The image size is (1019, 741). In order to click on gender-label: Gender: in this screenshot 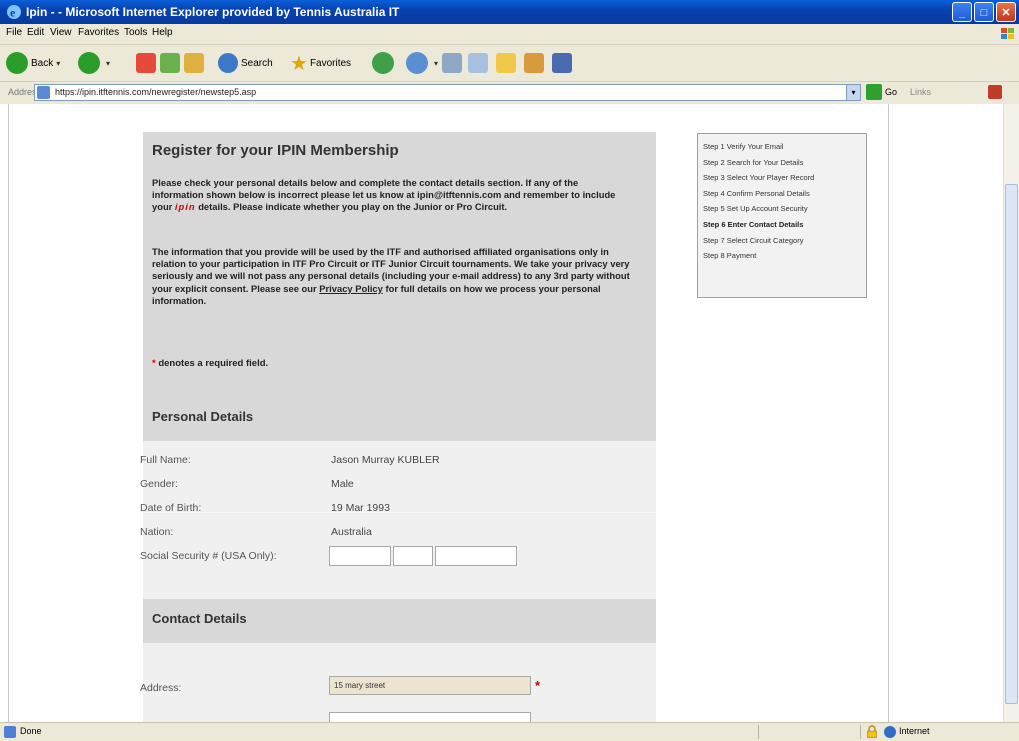, I will do `click(159, 484)`.